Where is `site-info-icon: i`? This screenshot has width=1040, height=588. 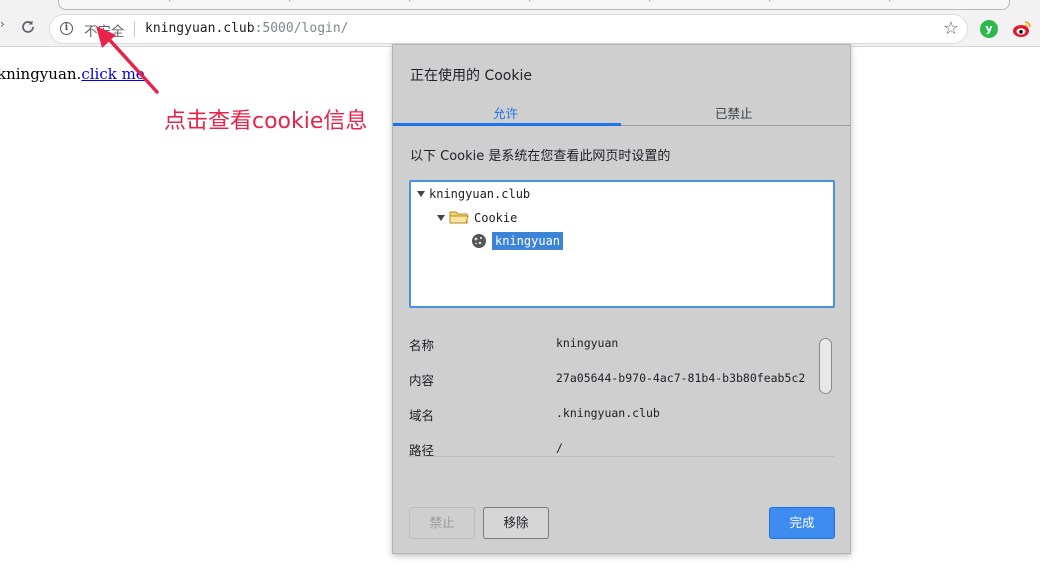 site-info-icon: i is located at coordinates (66, 28).